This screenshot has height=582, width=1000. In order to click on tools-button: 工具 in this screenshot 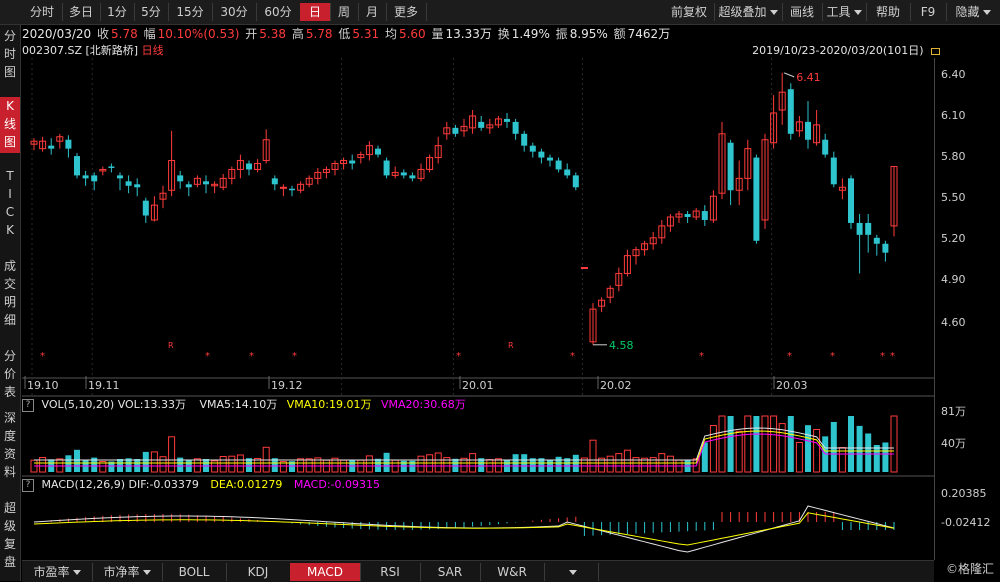, I will do `click(844, 12)`.